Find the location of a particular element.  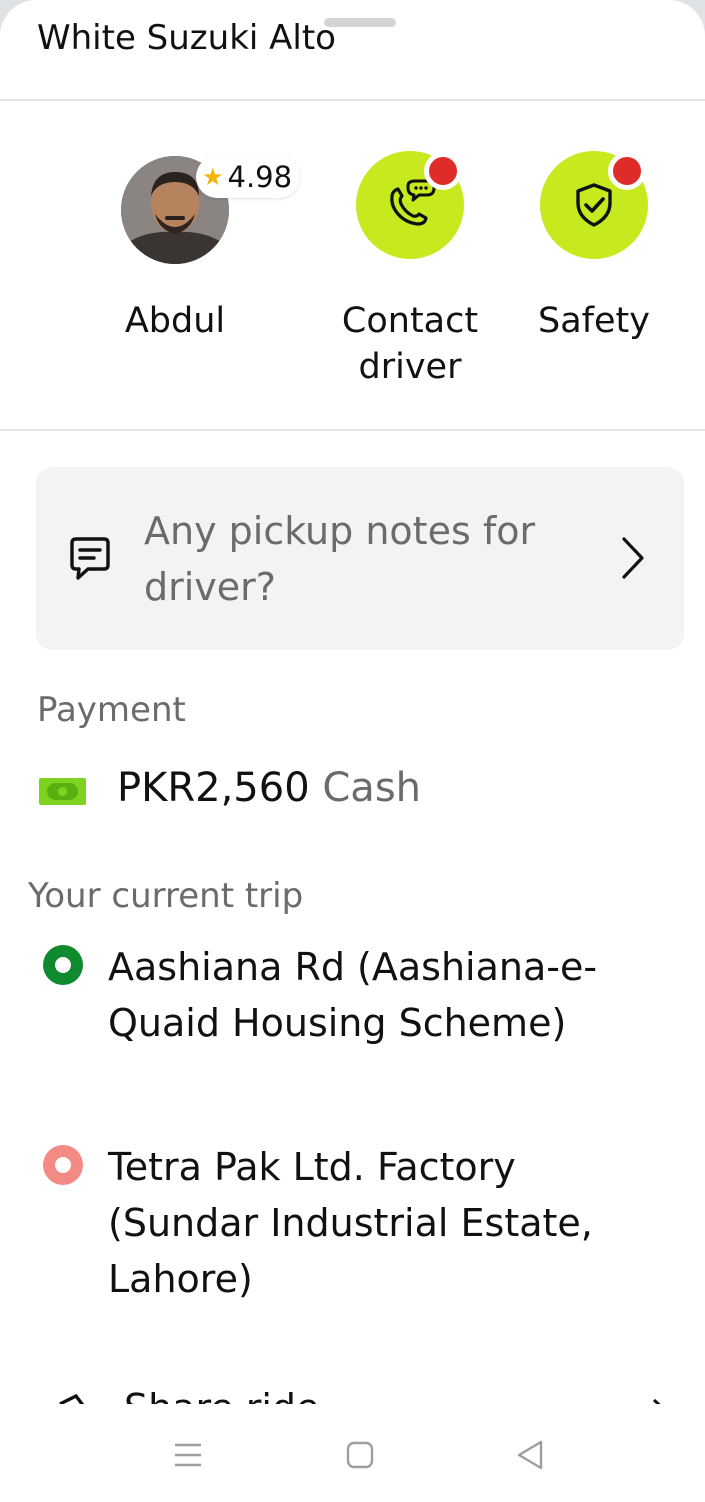

system-navigation-bar is located at coordinates (352, 1453).